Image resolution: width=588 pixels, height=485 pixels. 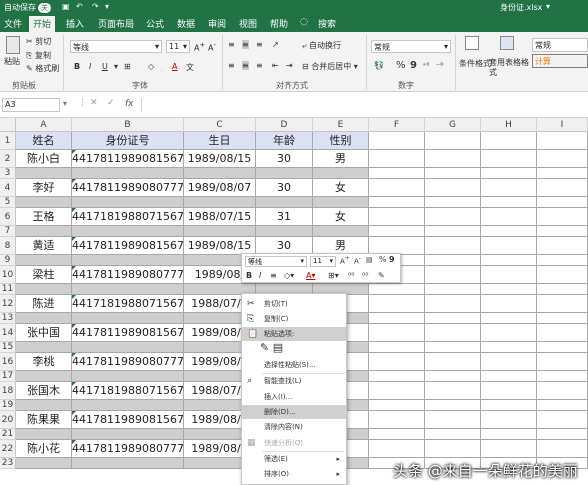 I want to click on tab-page-layout: 页面布局, so click(x=116, y=23).